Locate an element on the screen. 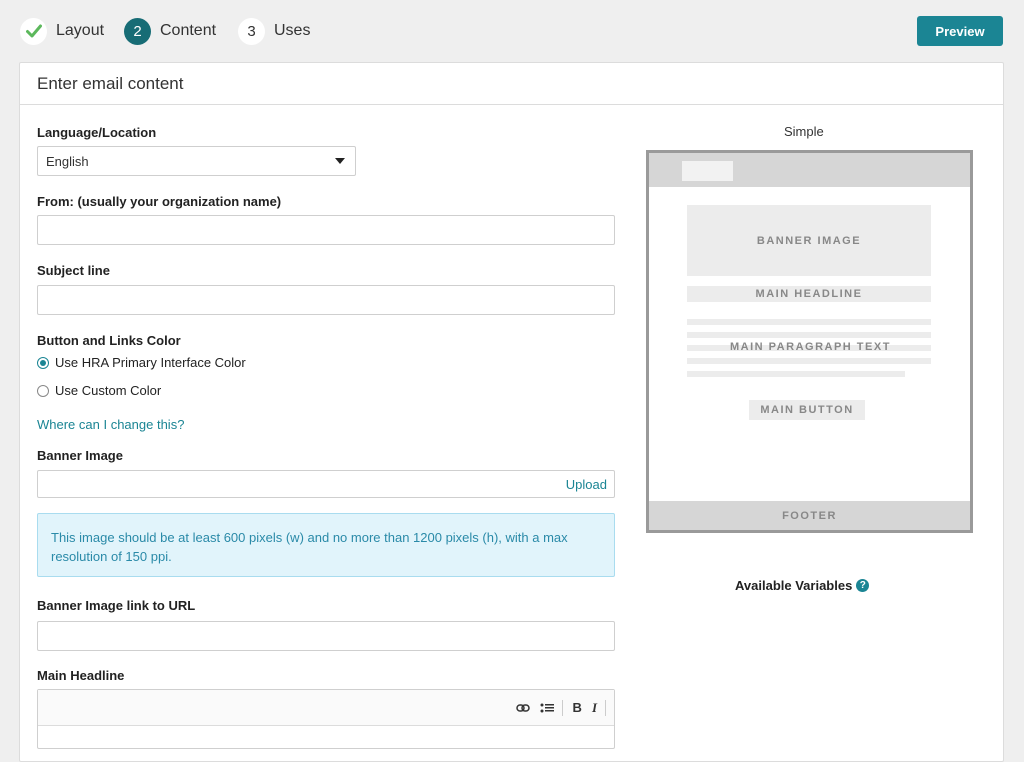 Image resolution: width=1024 pixels, height=762 pixels. italic-button: I is located at coordinates (594, 708).